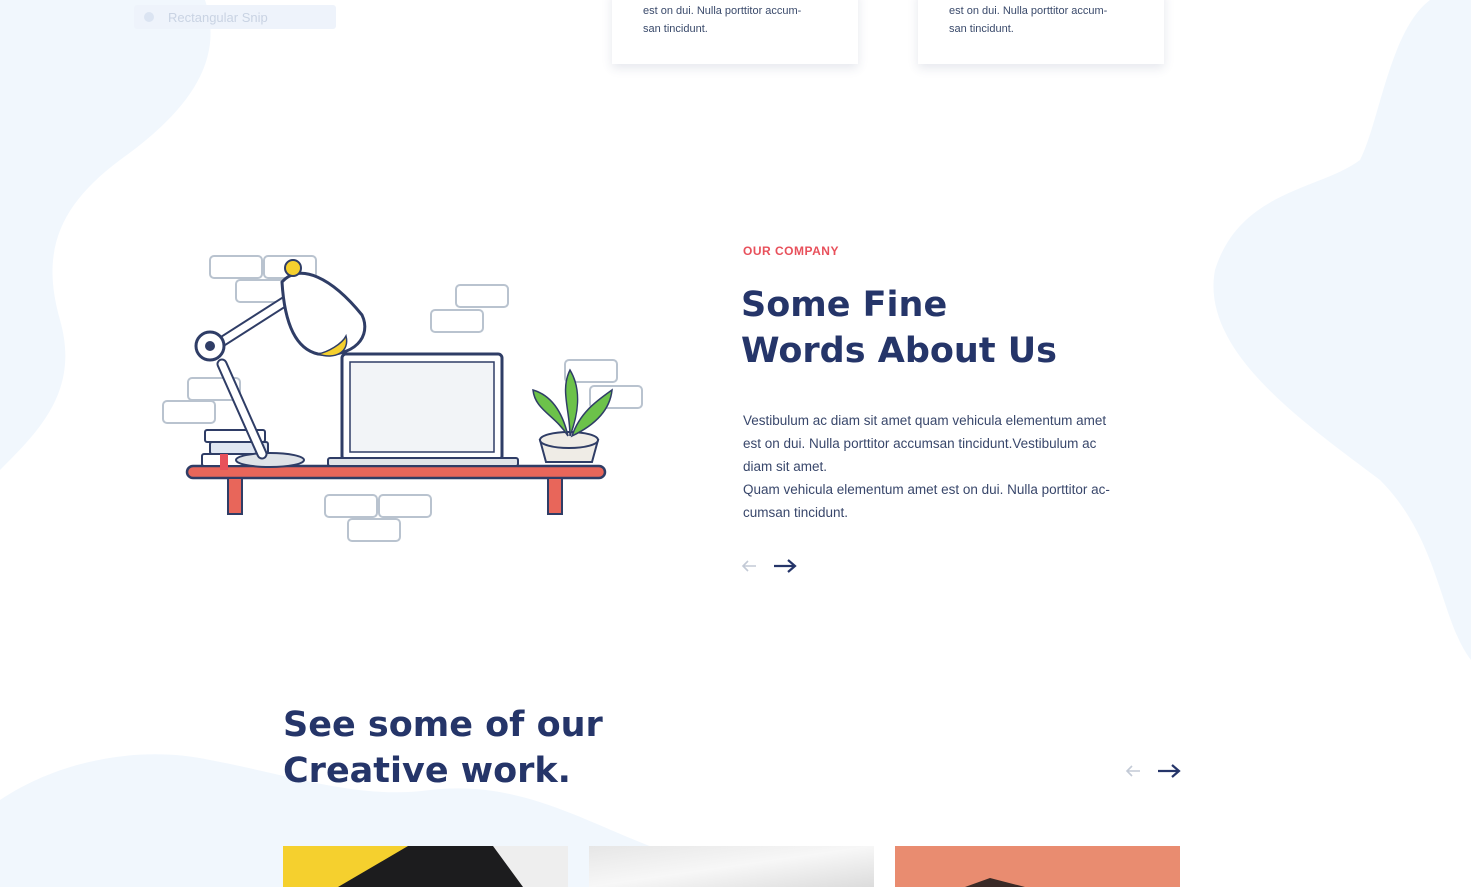 The image size is (1471, 887). I want to click on about-next-button, so click(785, 566).